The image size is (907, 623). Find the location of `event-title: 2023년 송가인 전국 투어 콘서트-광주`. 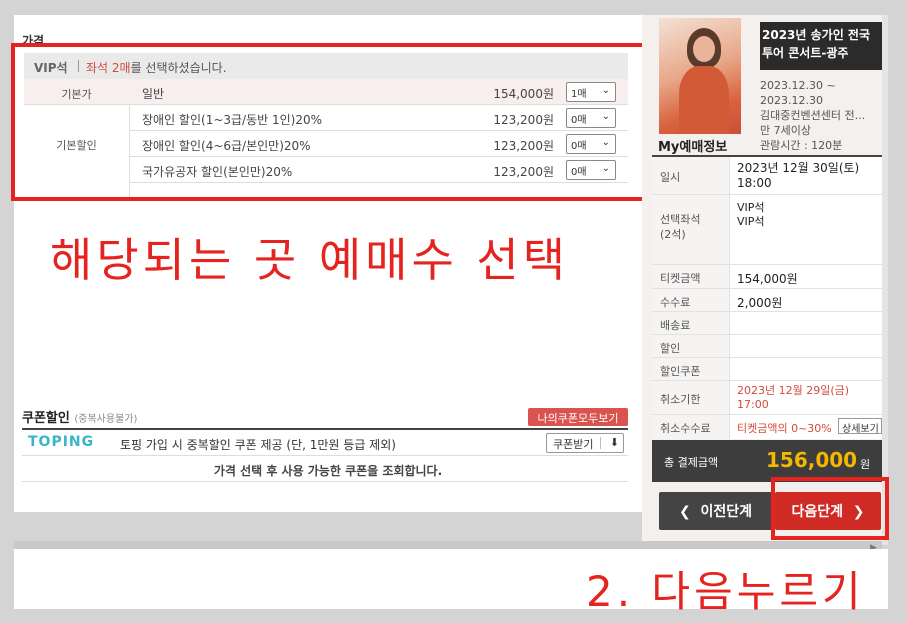

event-title: 2023년 송가인 전국 투어 콘서트-광주 is located at coordinates (821, 46).